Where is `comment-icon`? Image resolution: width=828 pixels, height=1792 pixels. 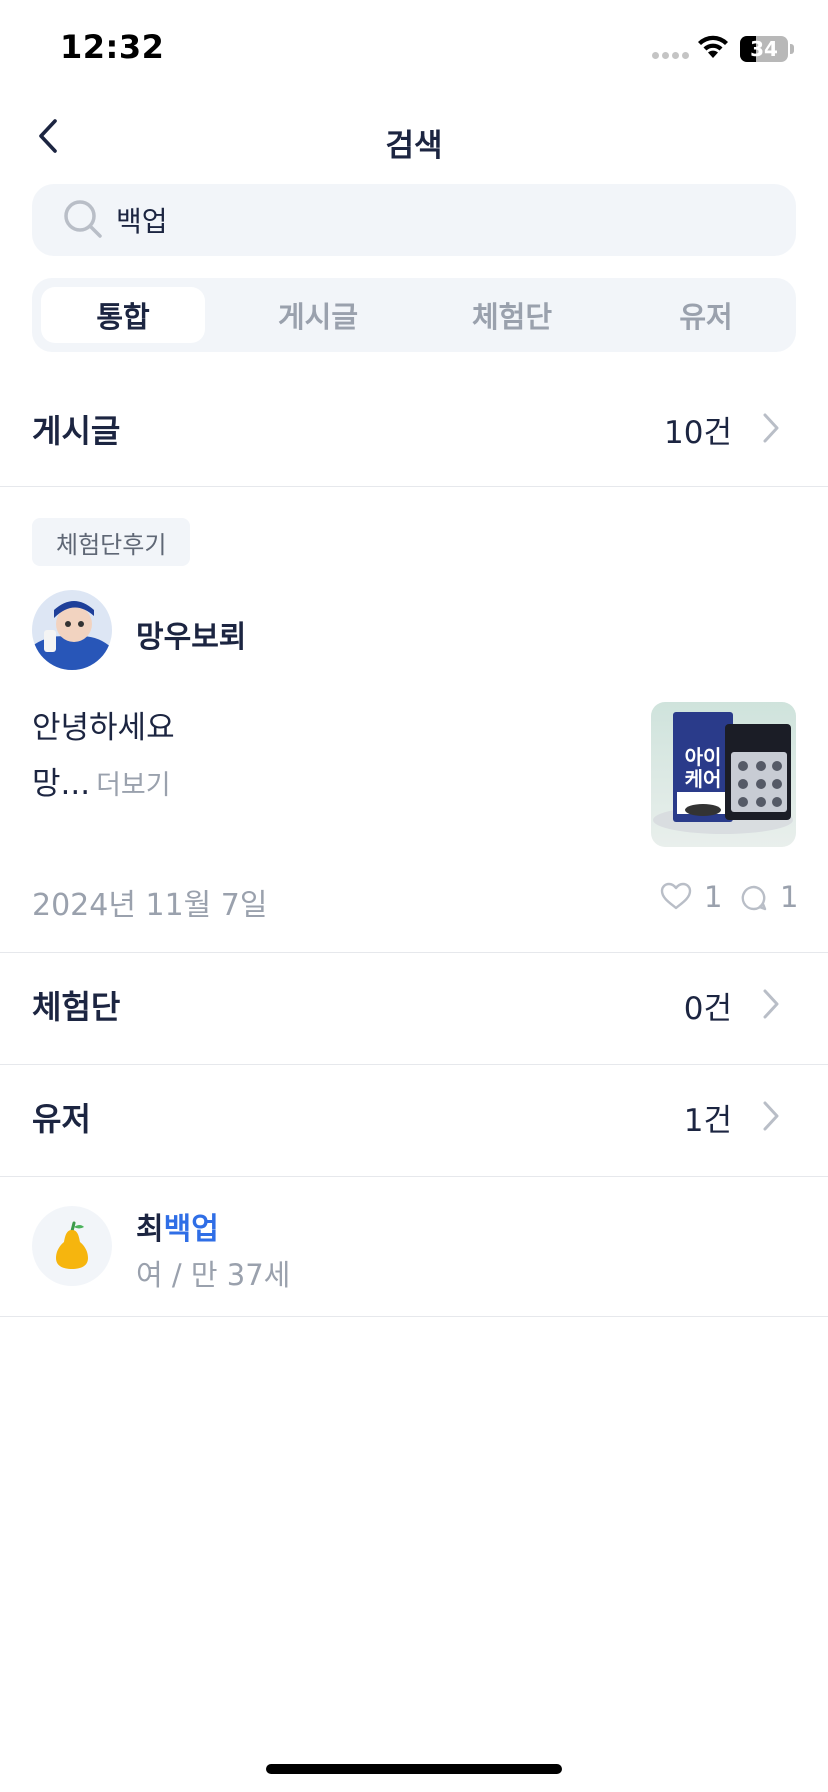 comment-icon is located at coordinates (754, 898).